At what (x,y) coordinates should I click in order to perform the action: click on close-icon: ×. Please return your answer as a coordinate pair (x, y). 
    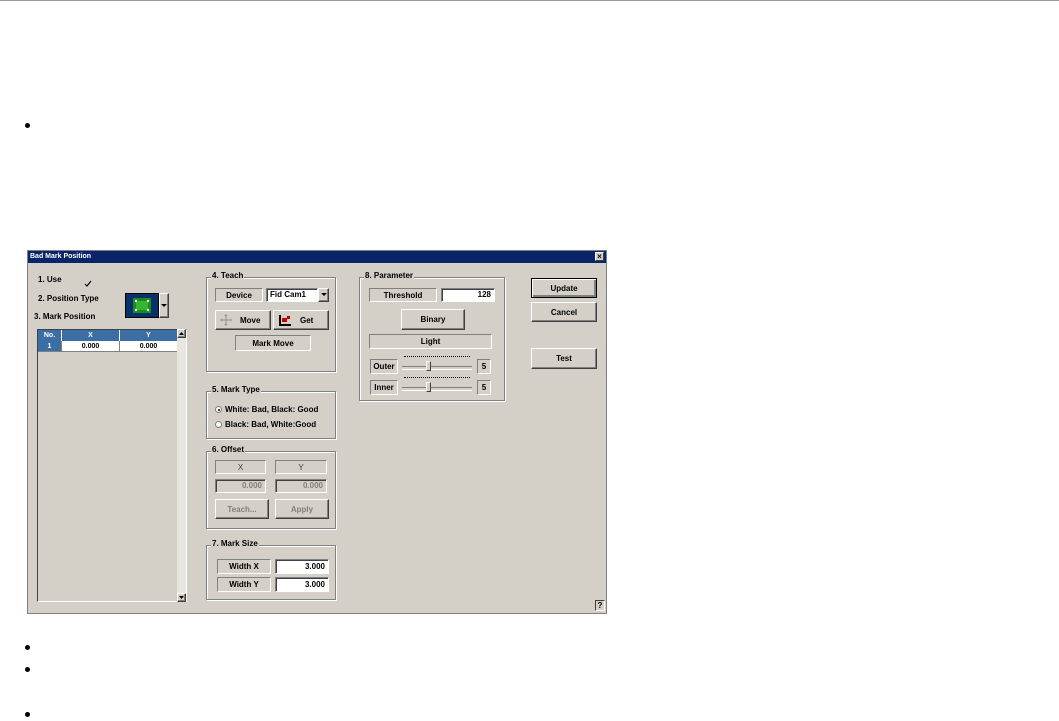
    Looking at the image, I should click on (599, 256).